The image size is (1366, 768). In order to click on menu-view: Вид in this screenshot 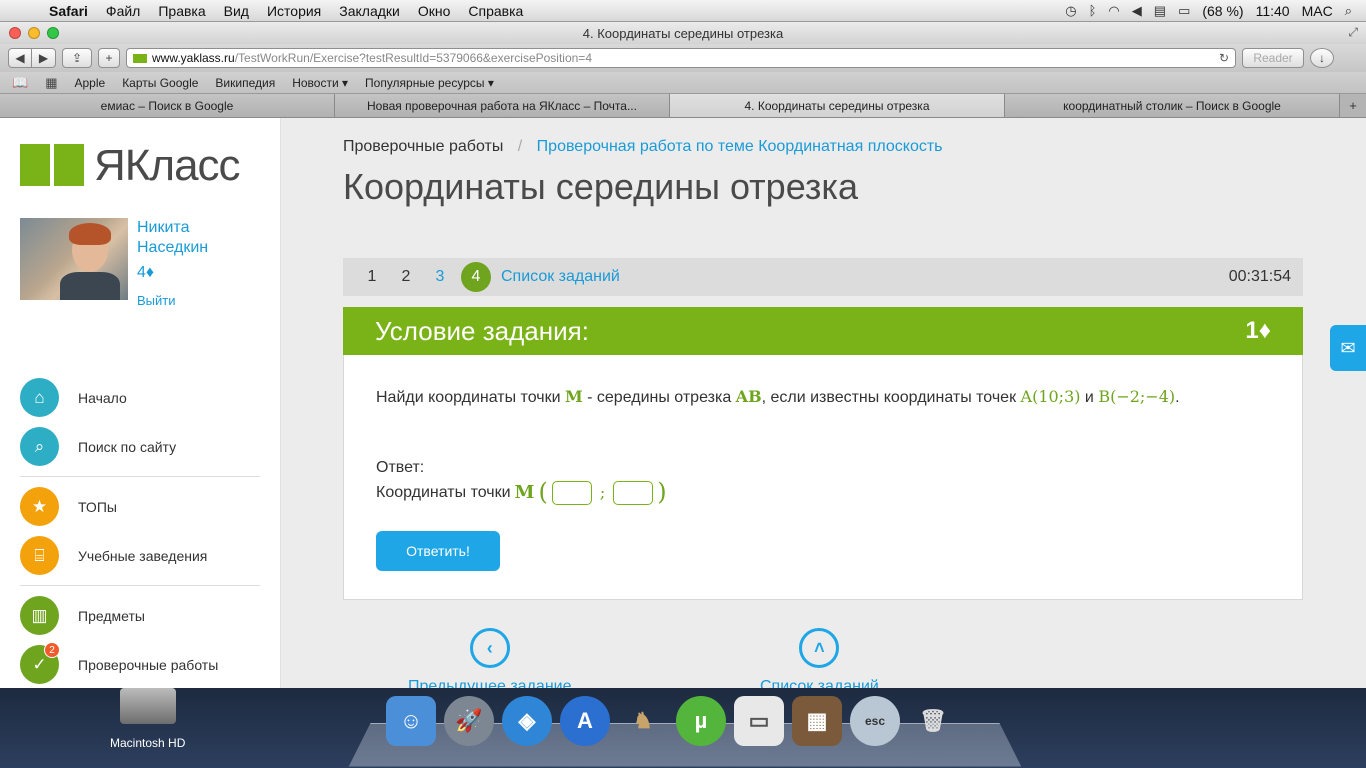, I will do `click(236, 11)`.